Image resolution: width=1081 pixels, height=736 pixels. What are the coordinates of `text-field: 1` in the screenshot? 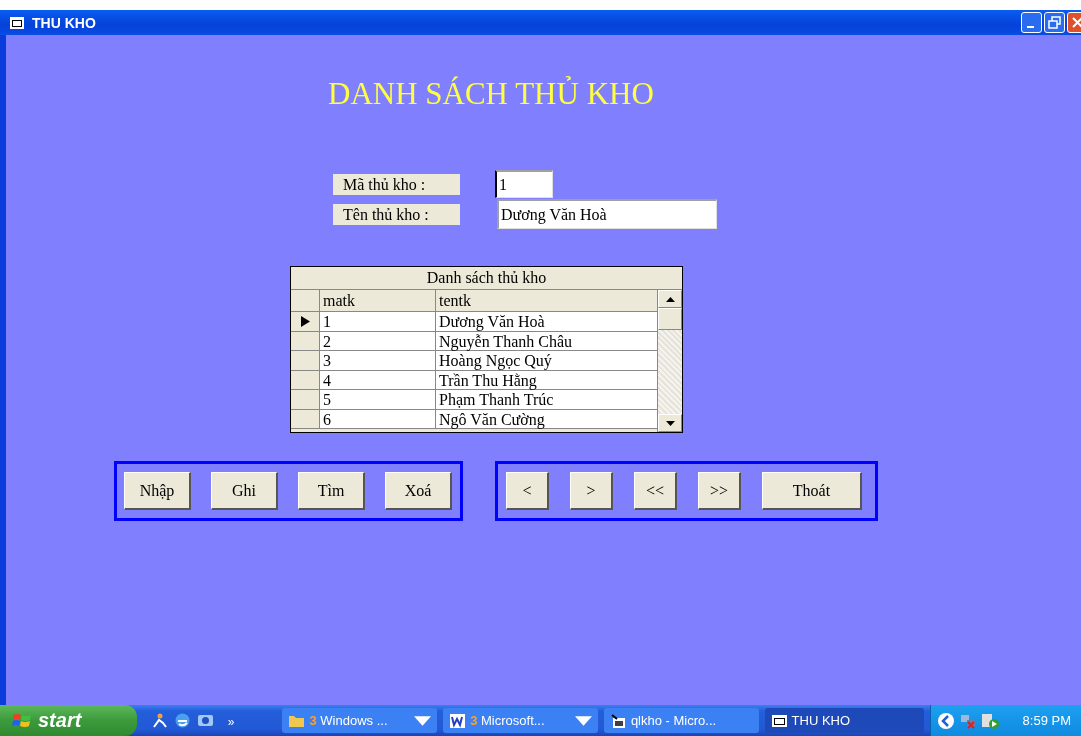 It's located at (524, 184).